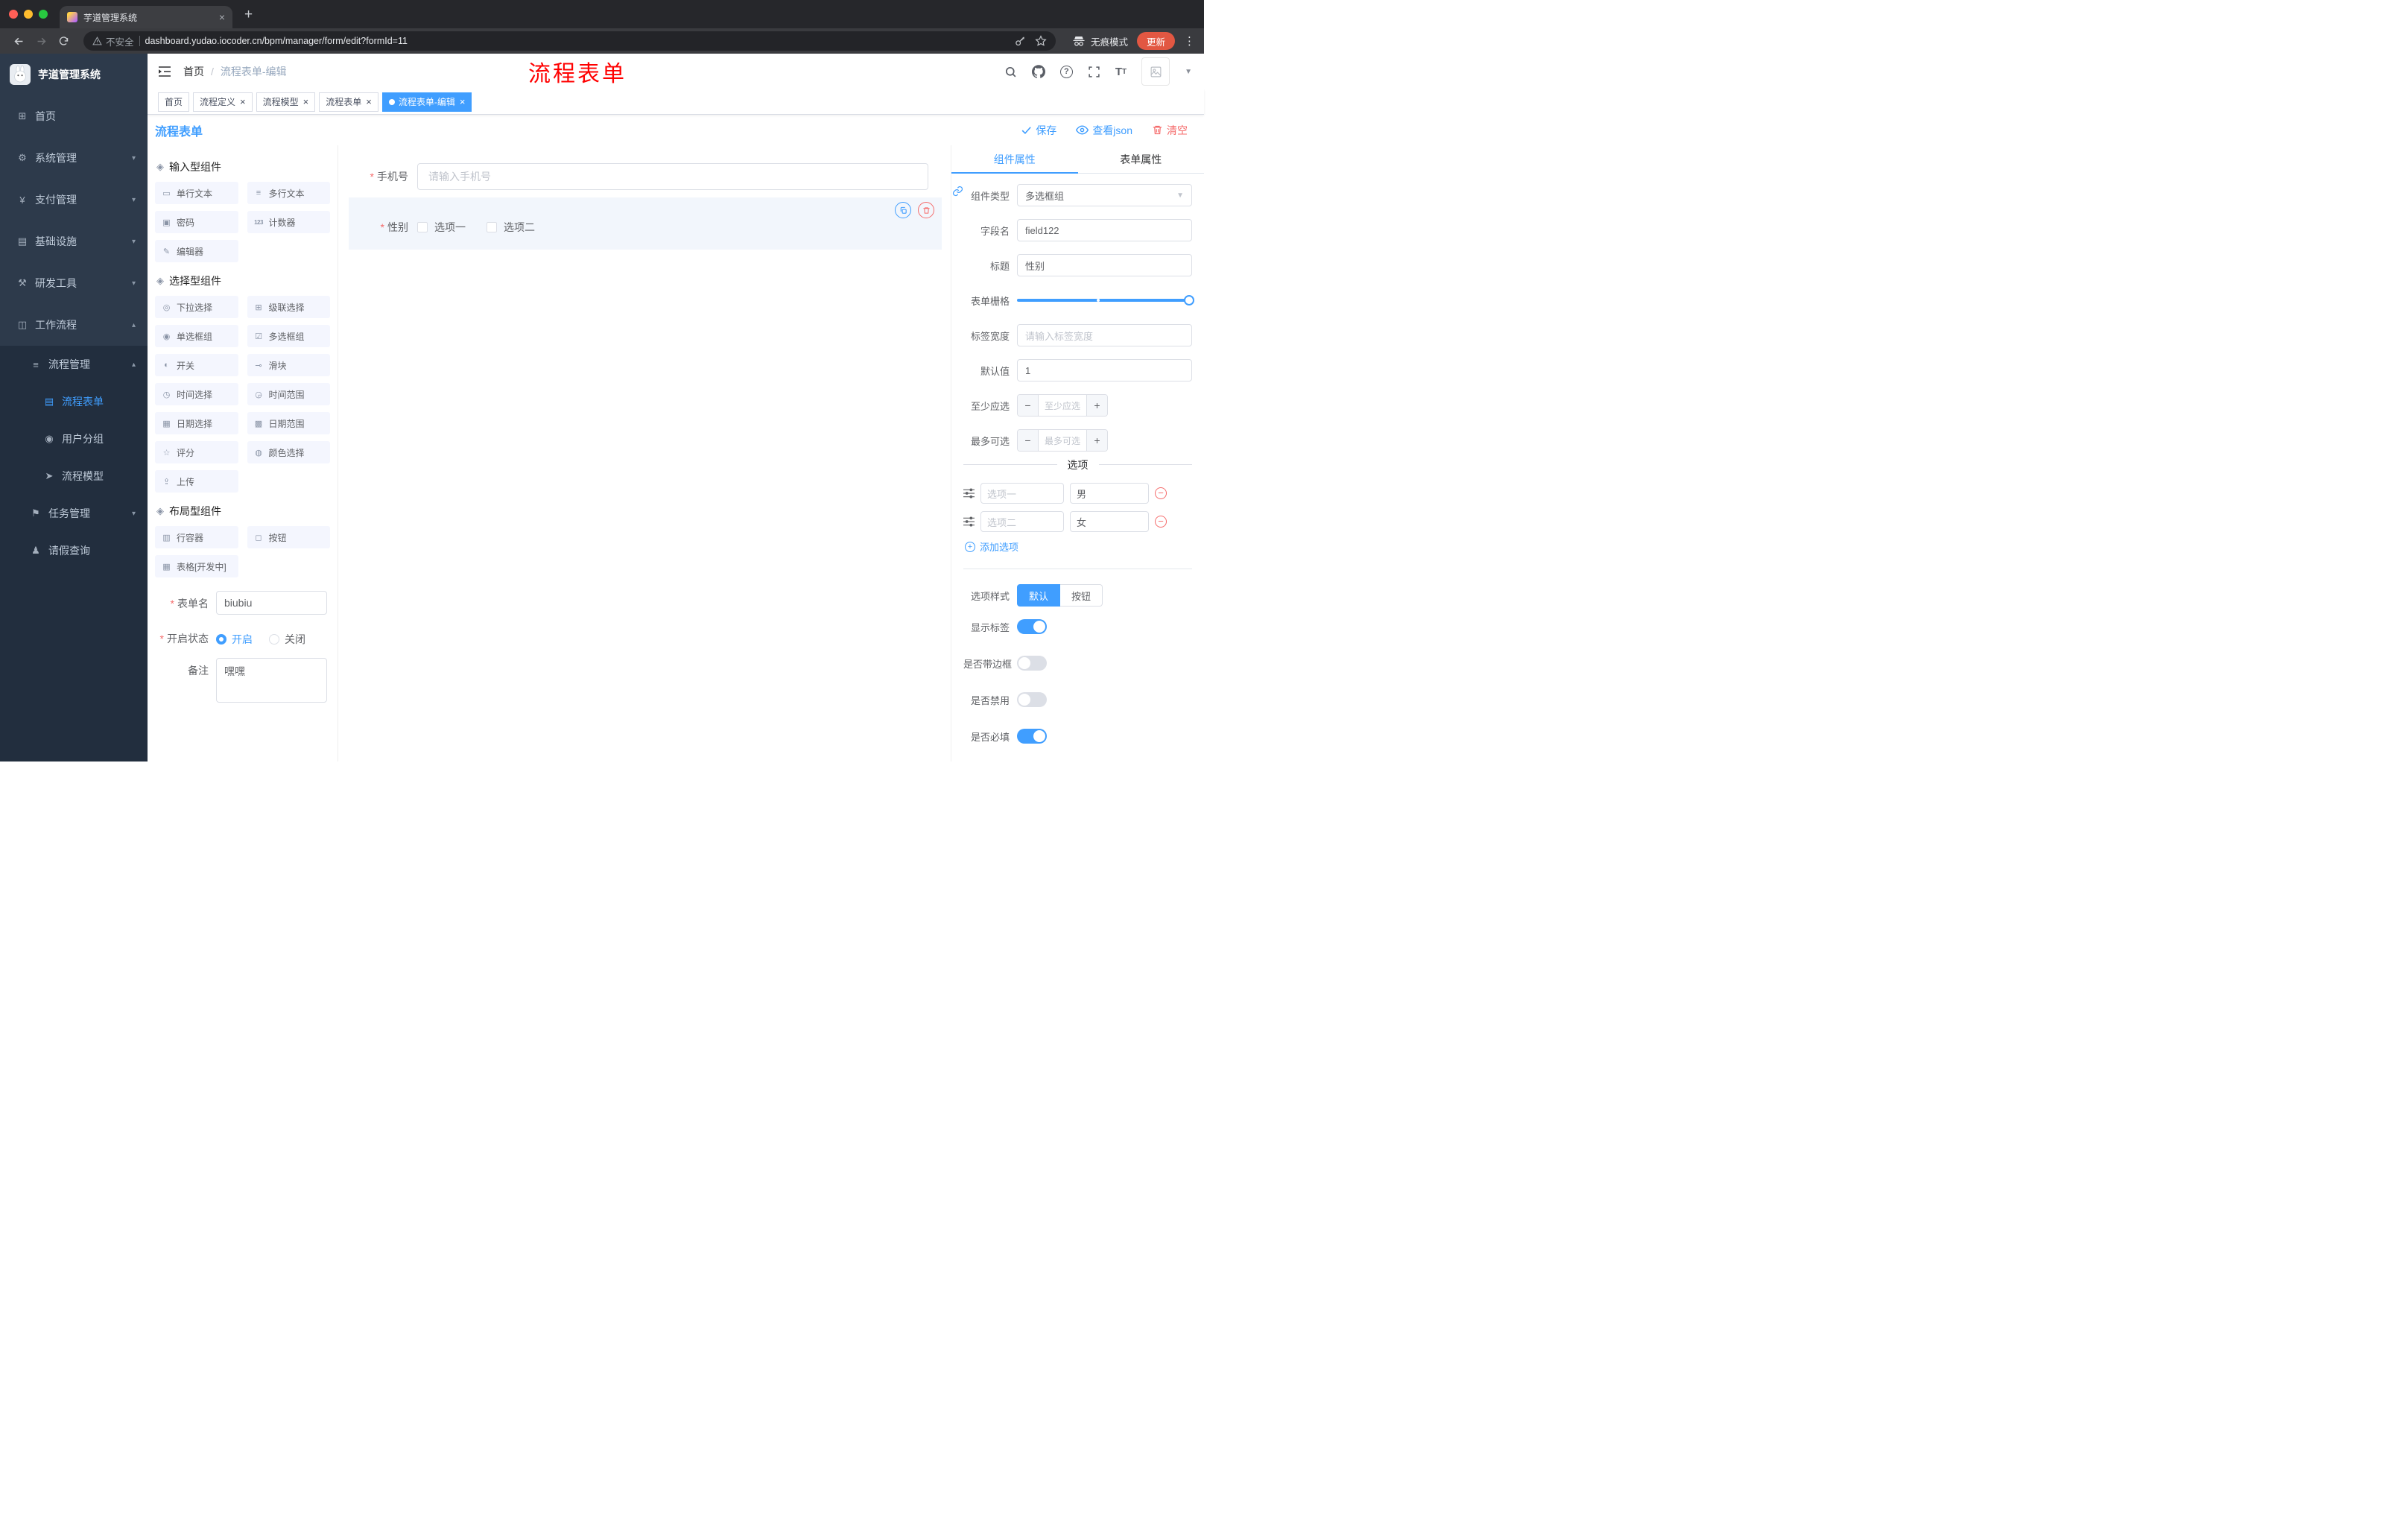  Describe the element at coordinates (1062, 406) in the screenshot. I see `min-select-value: 至少应选` at that location.